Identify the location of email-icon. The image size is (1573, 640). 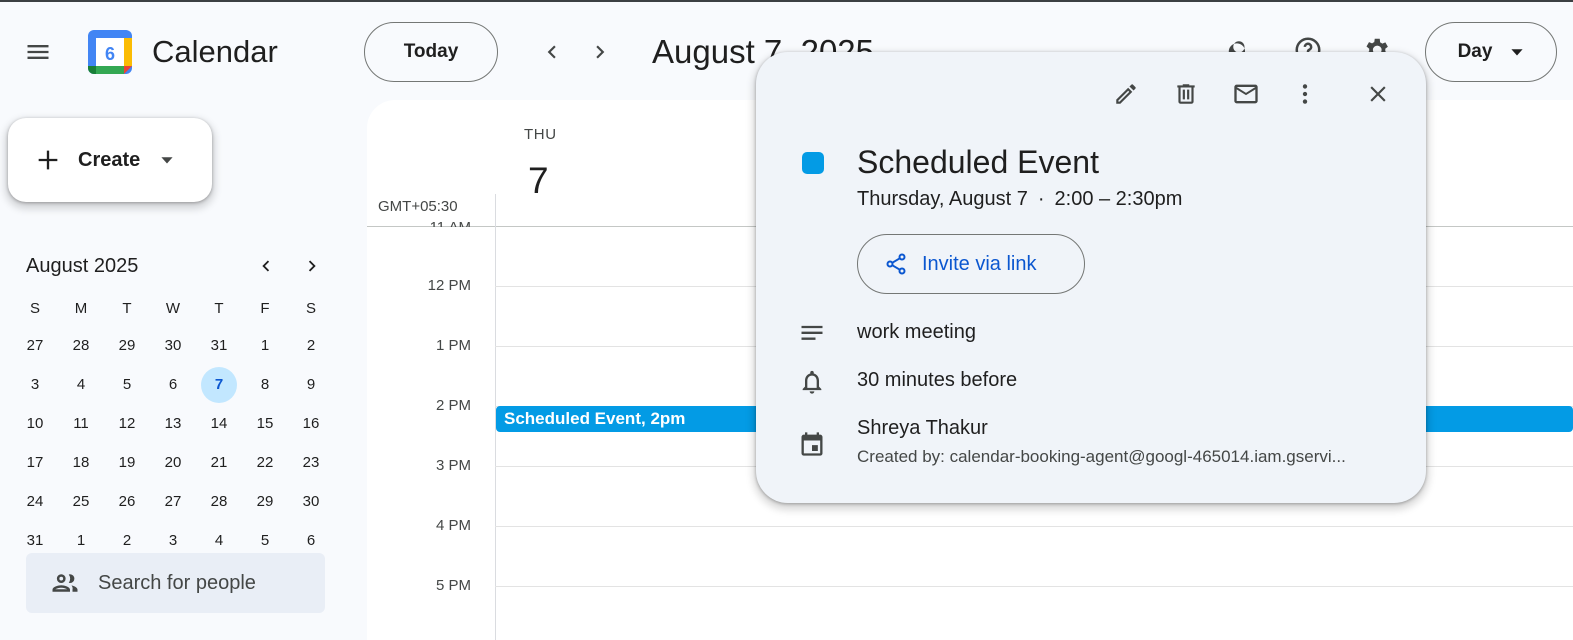
(1246, 94).